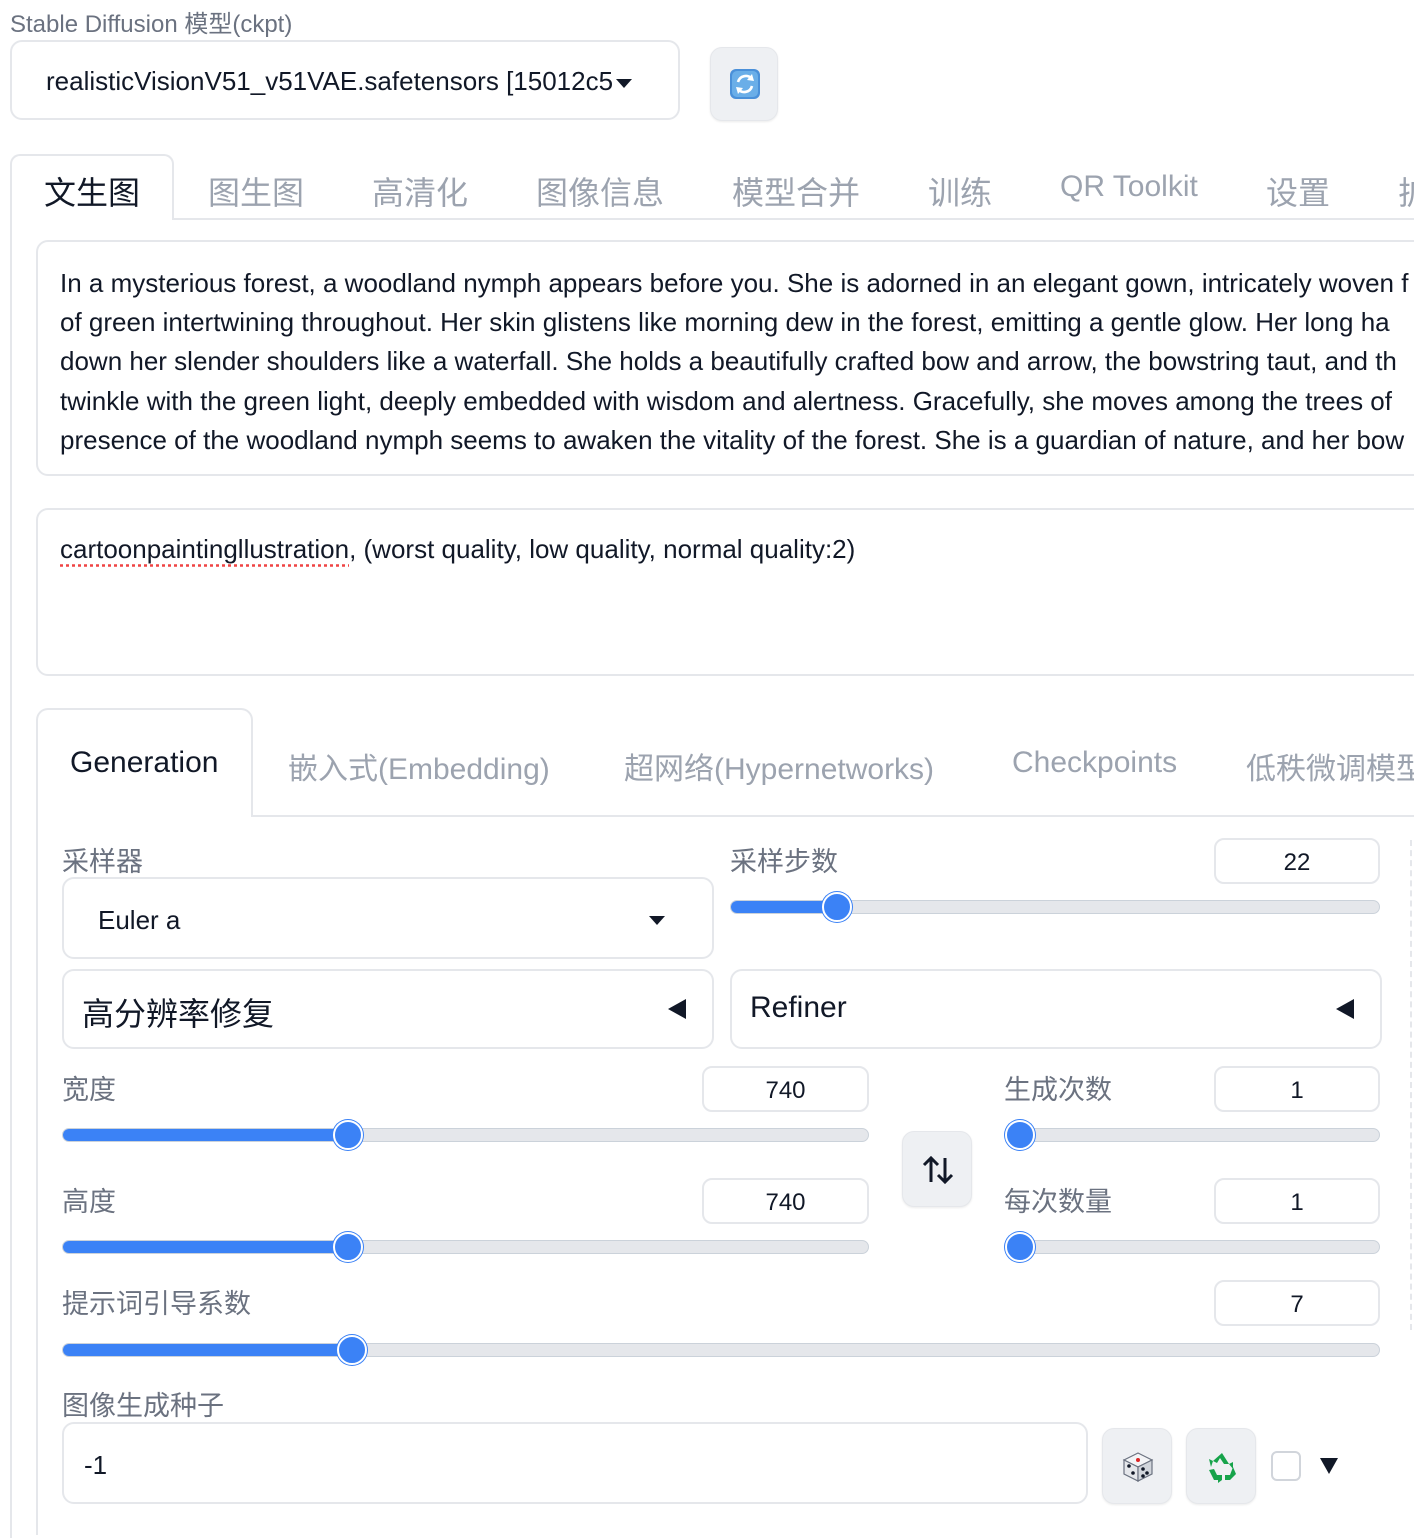 The height and width of the screenshot is (1538, 1414). What do you see at coordinates (351, 1350) in the screenshot?
I see `cfg-scale-slider-thumb` at bounding box center [351, 1350].